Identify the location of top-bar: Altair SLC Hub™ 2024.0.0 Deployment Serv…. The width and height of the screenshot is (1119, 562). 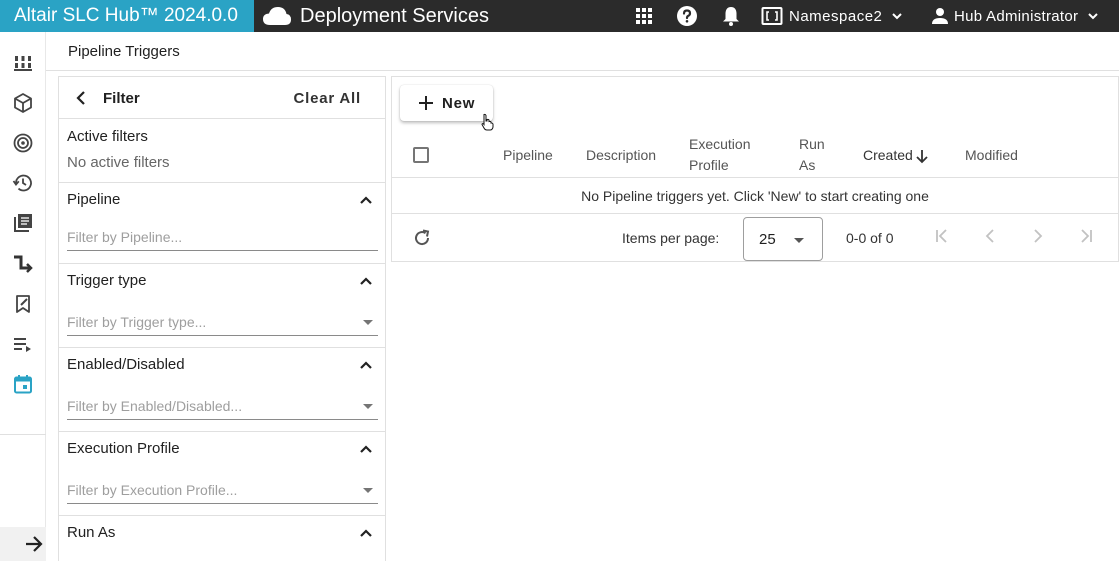
(559, 16).